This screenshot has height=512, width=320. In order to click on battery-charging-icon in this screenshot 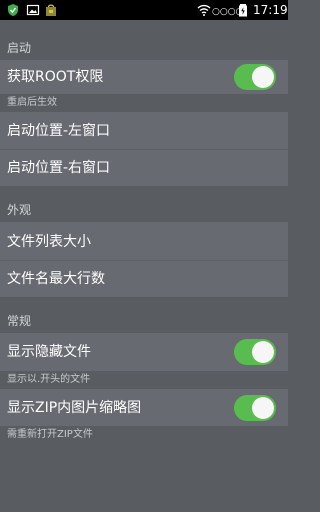, I will do `click(243, 10)`.